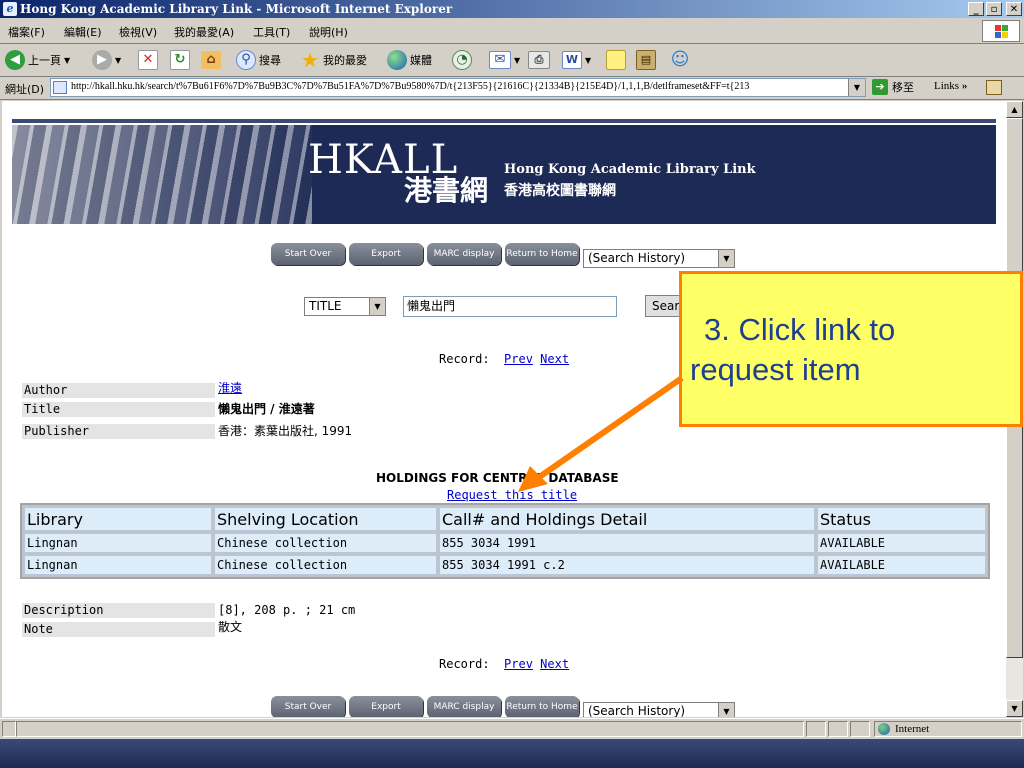 The width and height of the screenshot is (1024, 768). Describe the element at coordinates (510, 306) in the screenshot. I see `search-input: 懶鬼出門` at that location.